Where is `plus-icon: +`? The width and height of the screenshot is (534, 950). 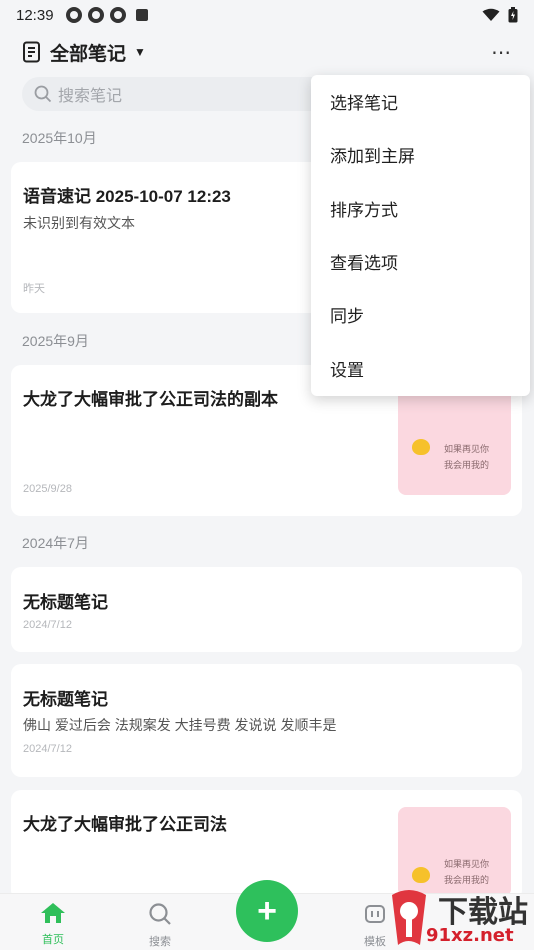 plus-icon: + is located at coordinates (267, 910).